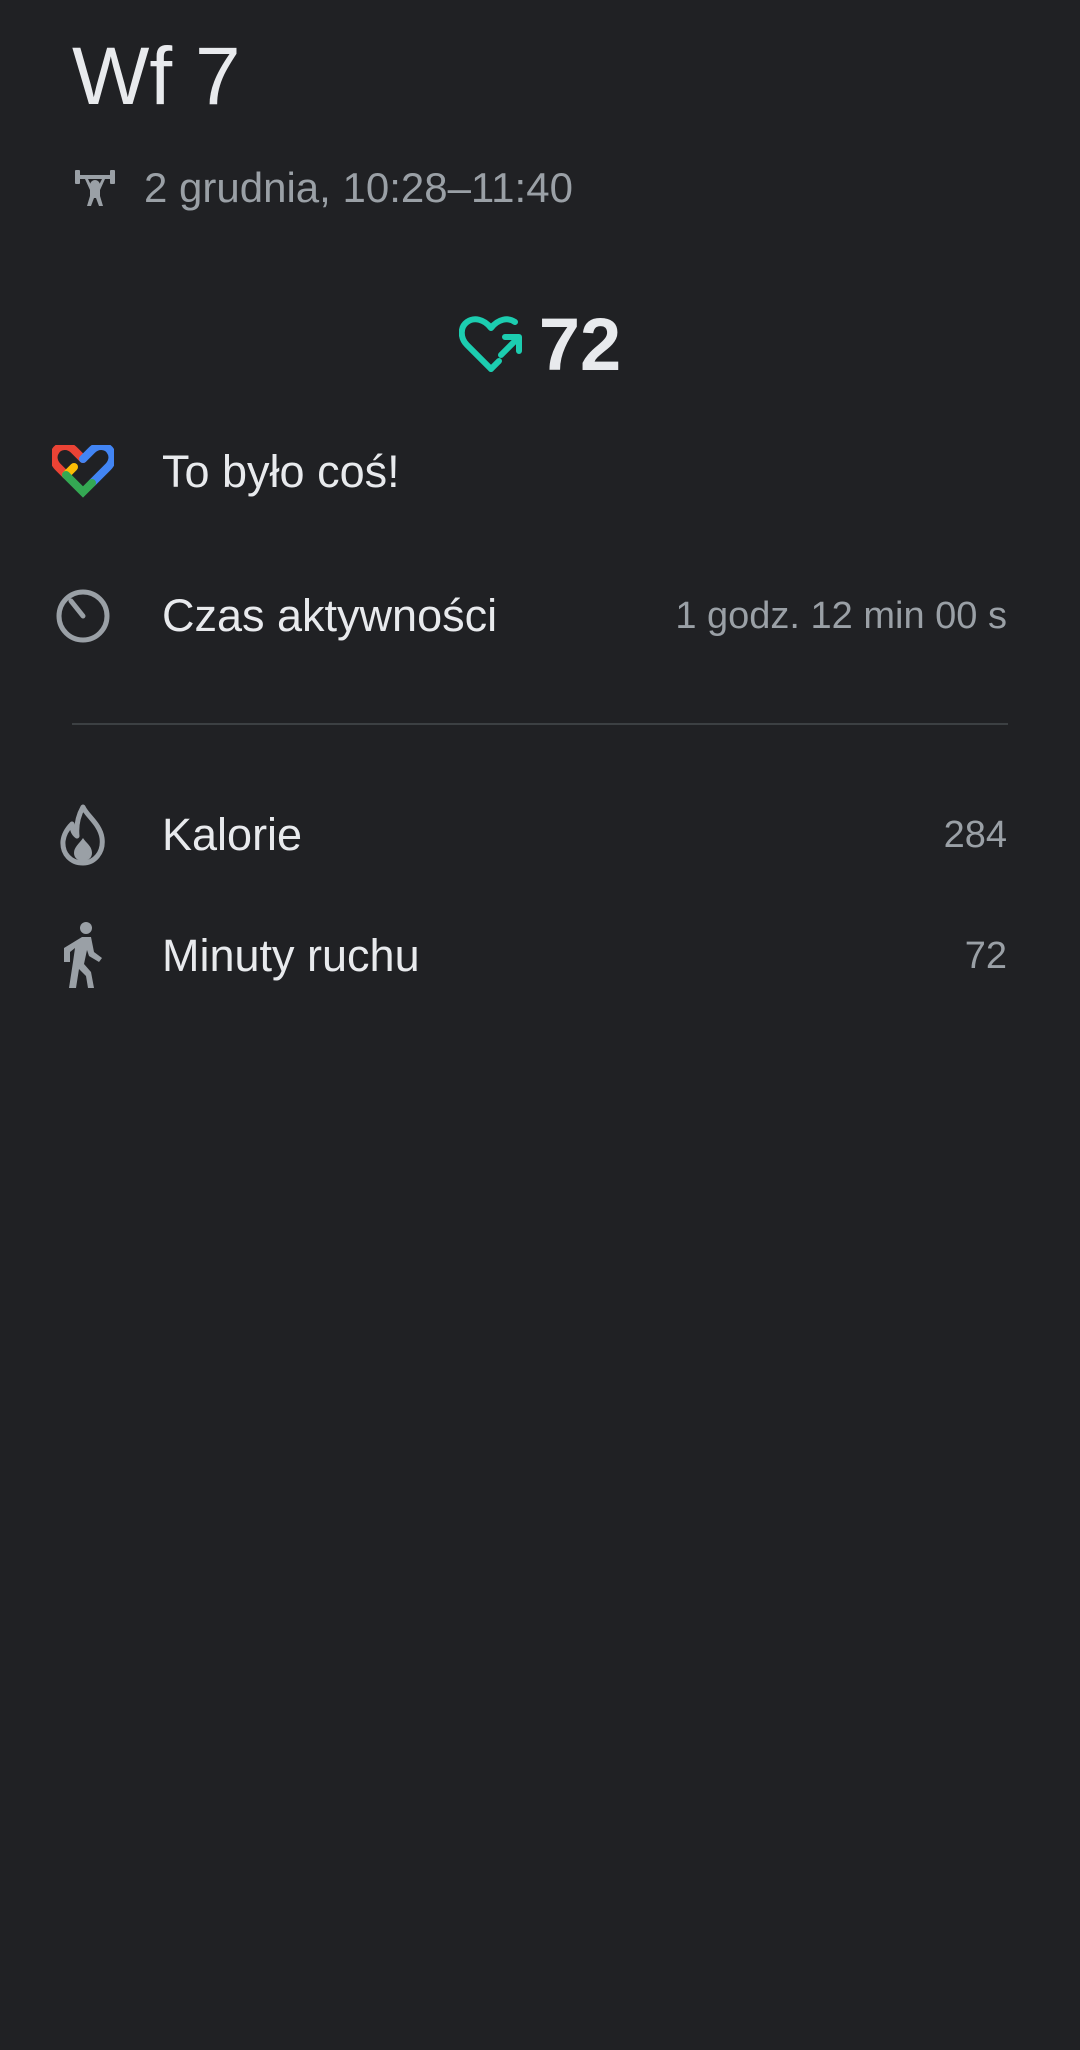 This screenshot has width=1080, height=2050. Describe the element at coordinates (540, 835) in the screenshot. I see `metric-row-calories: Kalorie 284` at that location.